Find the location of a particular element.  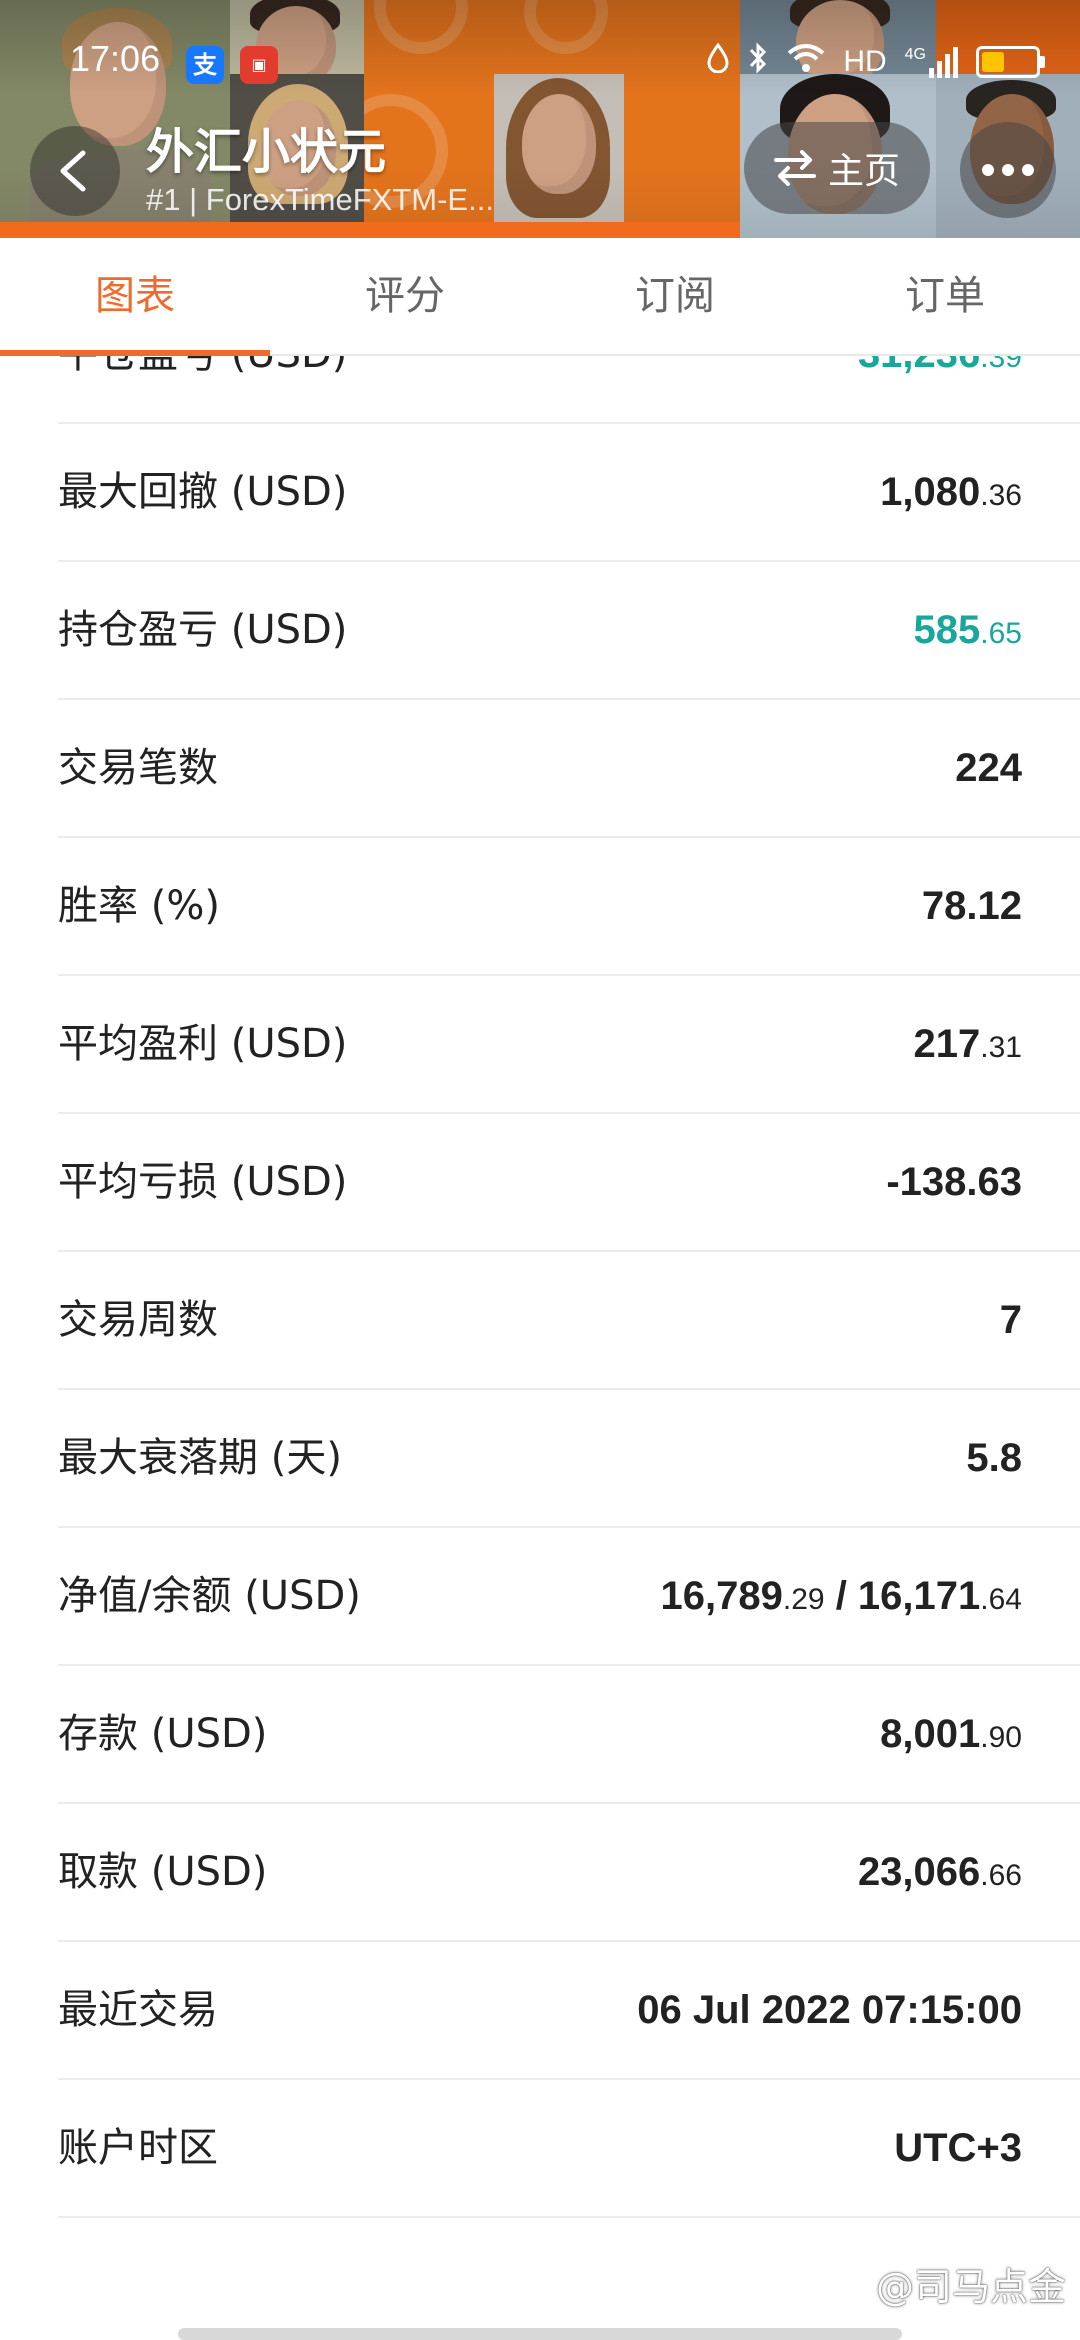

stat-value: 16,789.29 / 16,171.64 is located at coordinates (841, 1596).